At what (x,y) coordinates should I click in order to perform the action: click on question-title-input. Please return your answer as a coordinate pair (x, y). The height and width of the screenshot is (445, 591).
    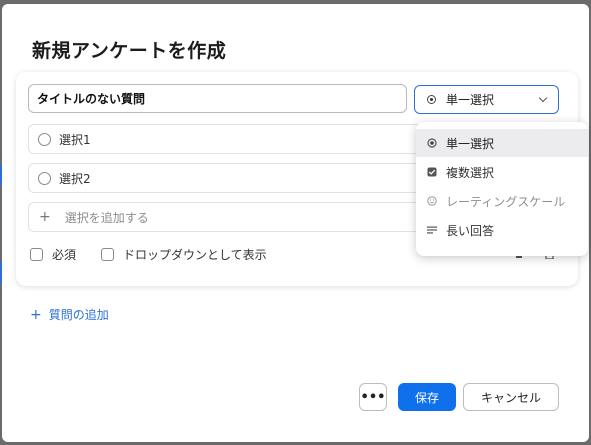
    Looking at the image, I should click on (217, 98).